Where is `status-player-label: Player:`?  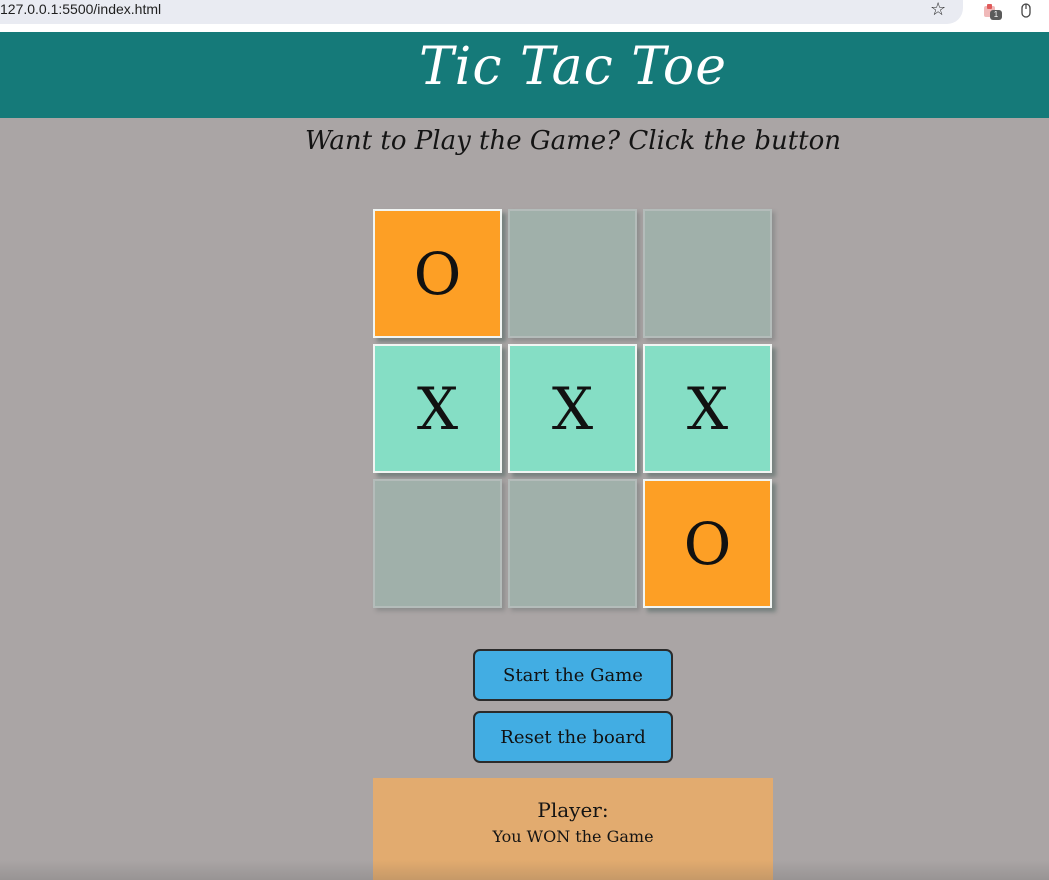
status-player-label: Player: is located at coordinates (573, 810).